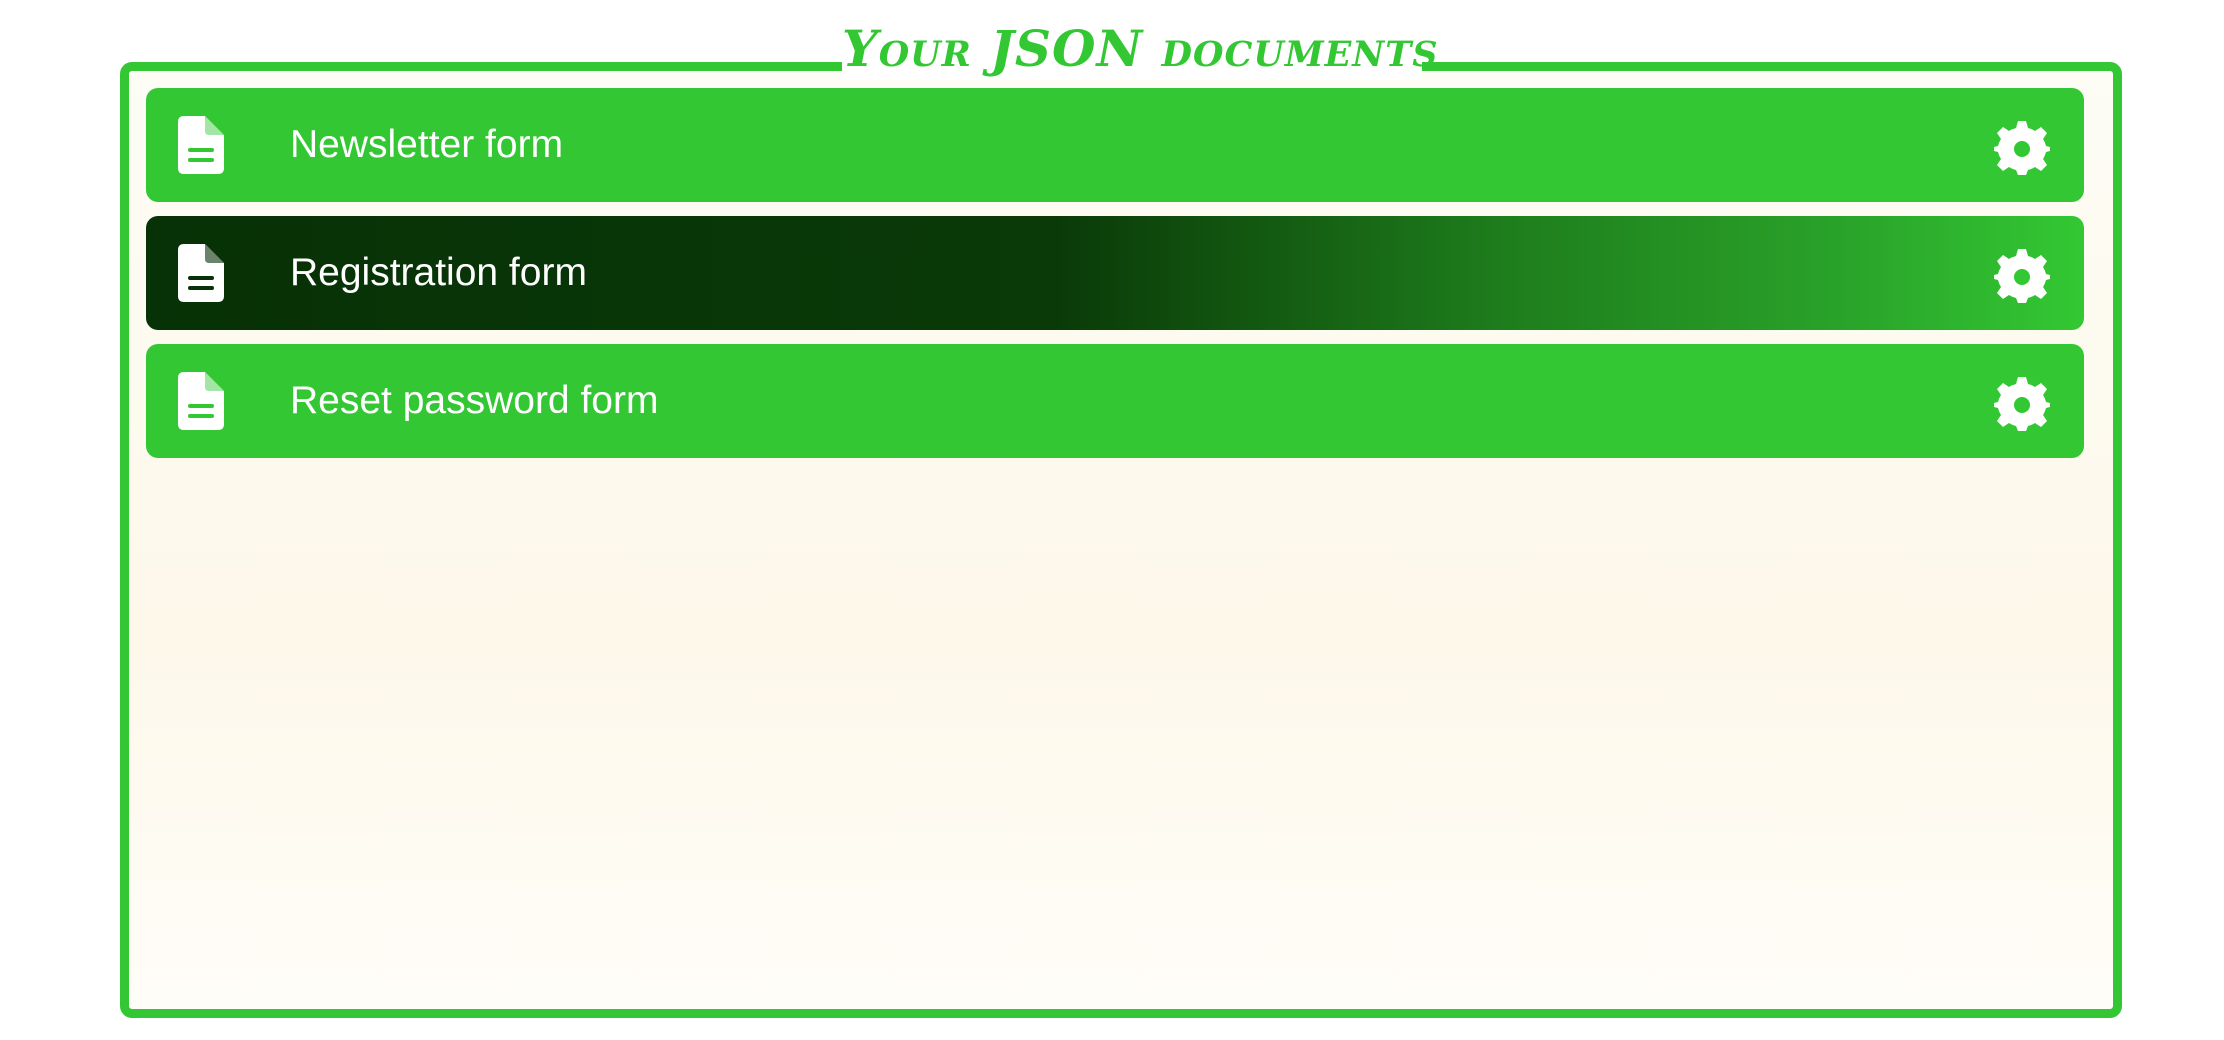 The height and width of the screenshot is (1040, 2224). What do you see at coordinates (427, 144) in the screenshot?
I see `document-label: Newsletter form` at bounding box center [427, 144].